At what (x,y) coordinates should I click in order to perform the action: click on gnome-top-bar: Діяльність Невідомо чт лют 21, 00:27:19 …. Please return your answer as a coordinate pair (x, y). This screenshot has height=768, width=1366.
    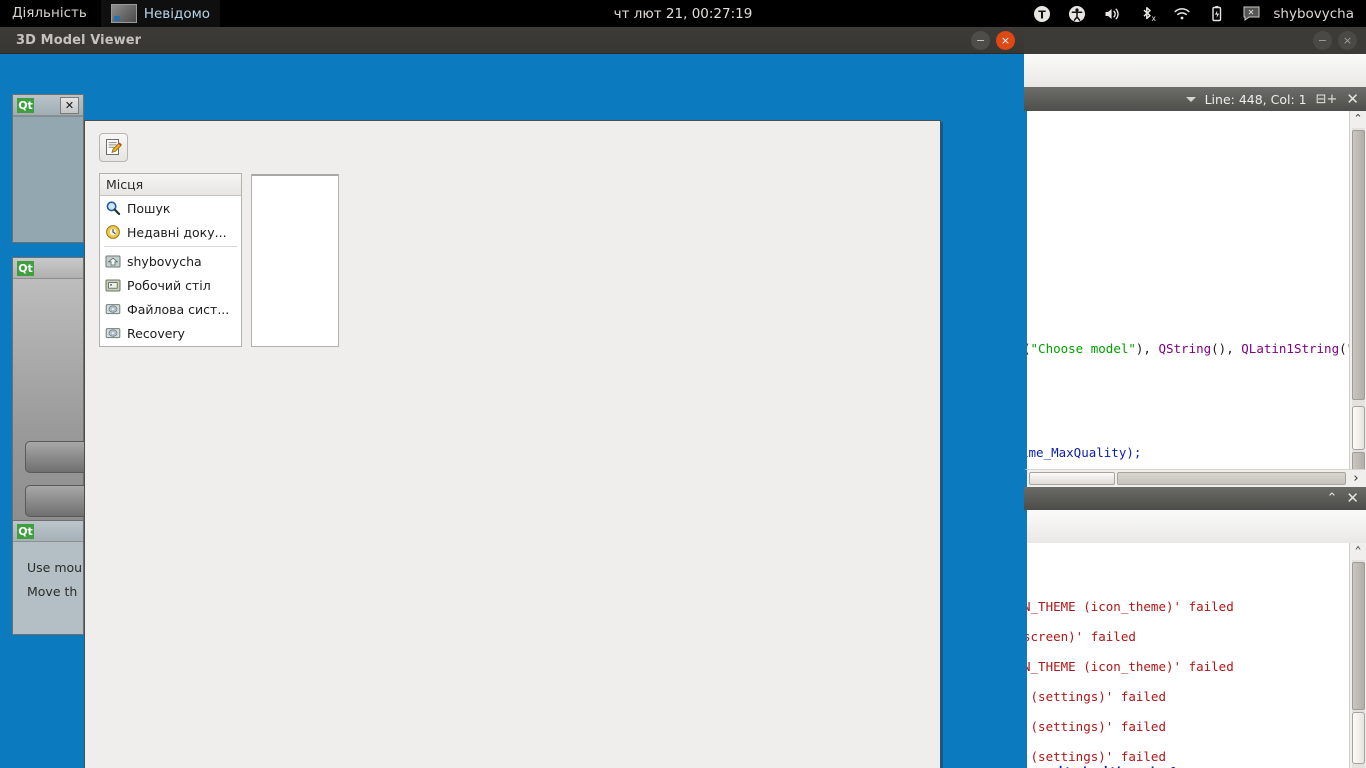
    Looking at the image, I should click on (683, 13).